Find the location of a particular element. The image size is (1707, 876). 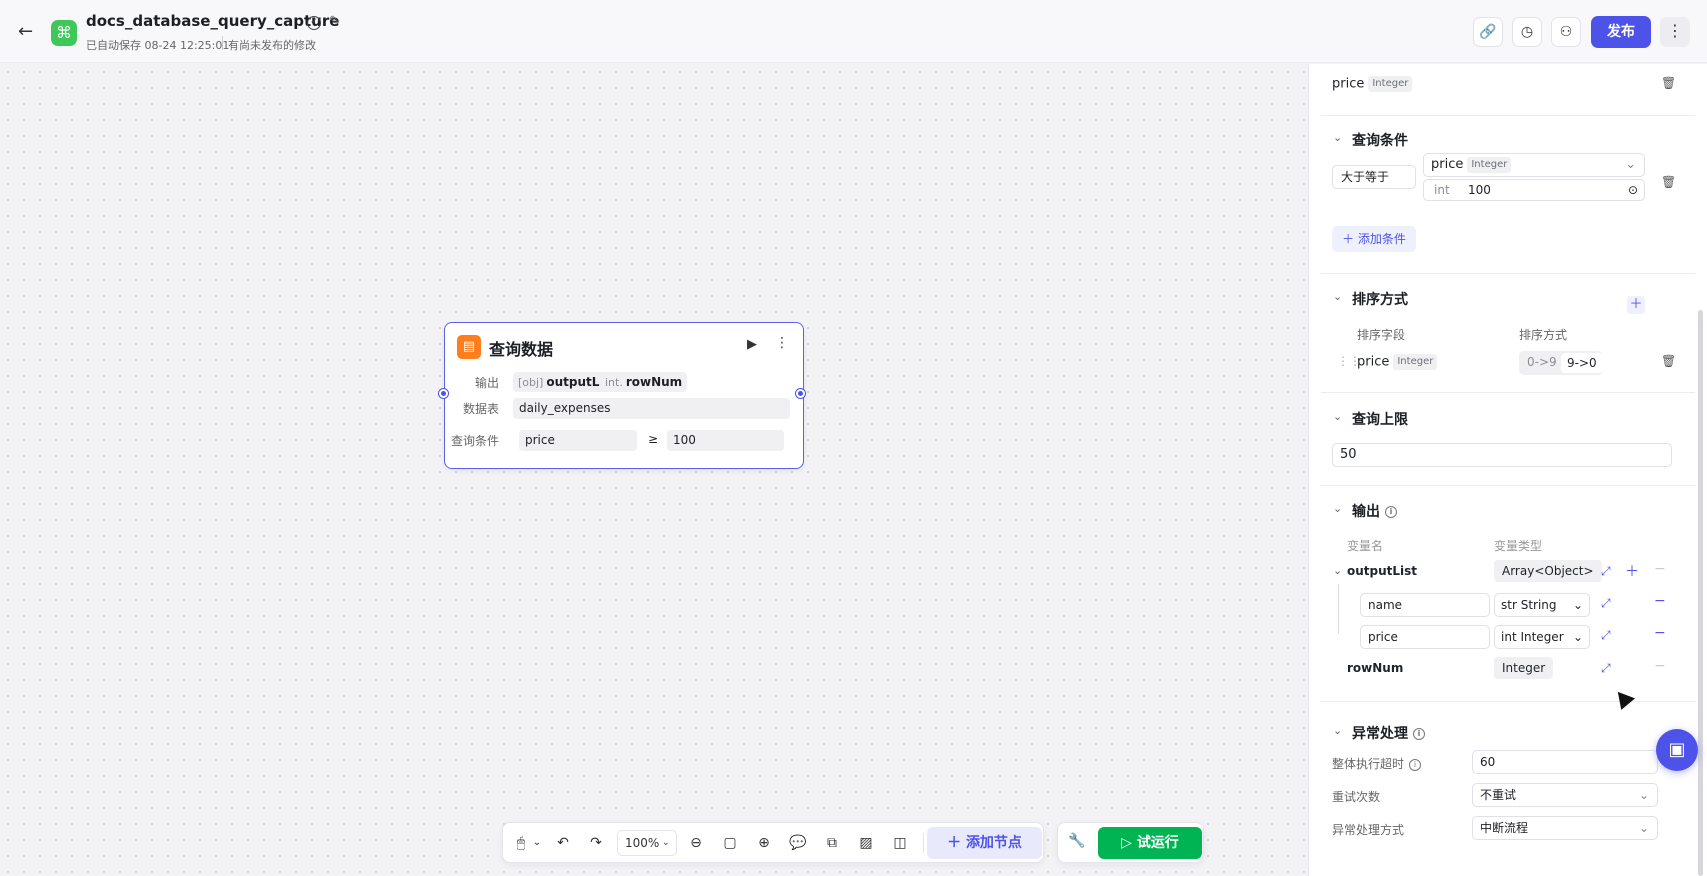

sort-order-toggle: 0->9 9->0 is located at coordinates (1561, 363).